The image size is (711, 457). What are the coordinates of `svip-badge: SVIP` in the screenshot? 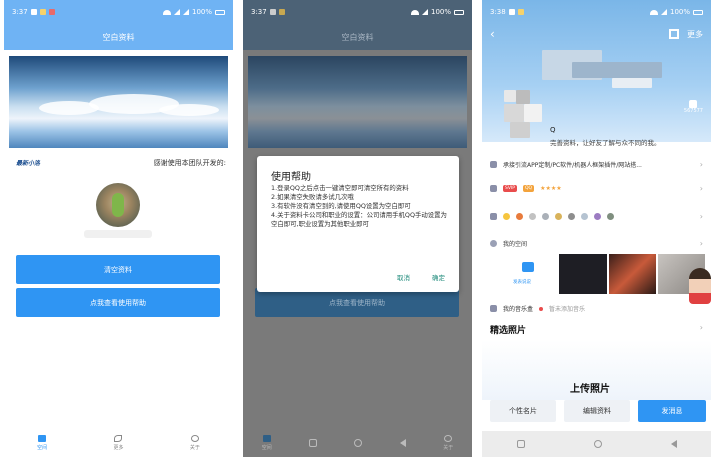 It's located at (510, 188).